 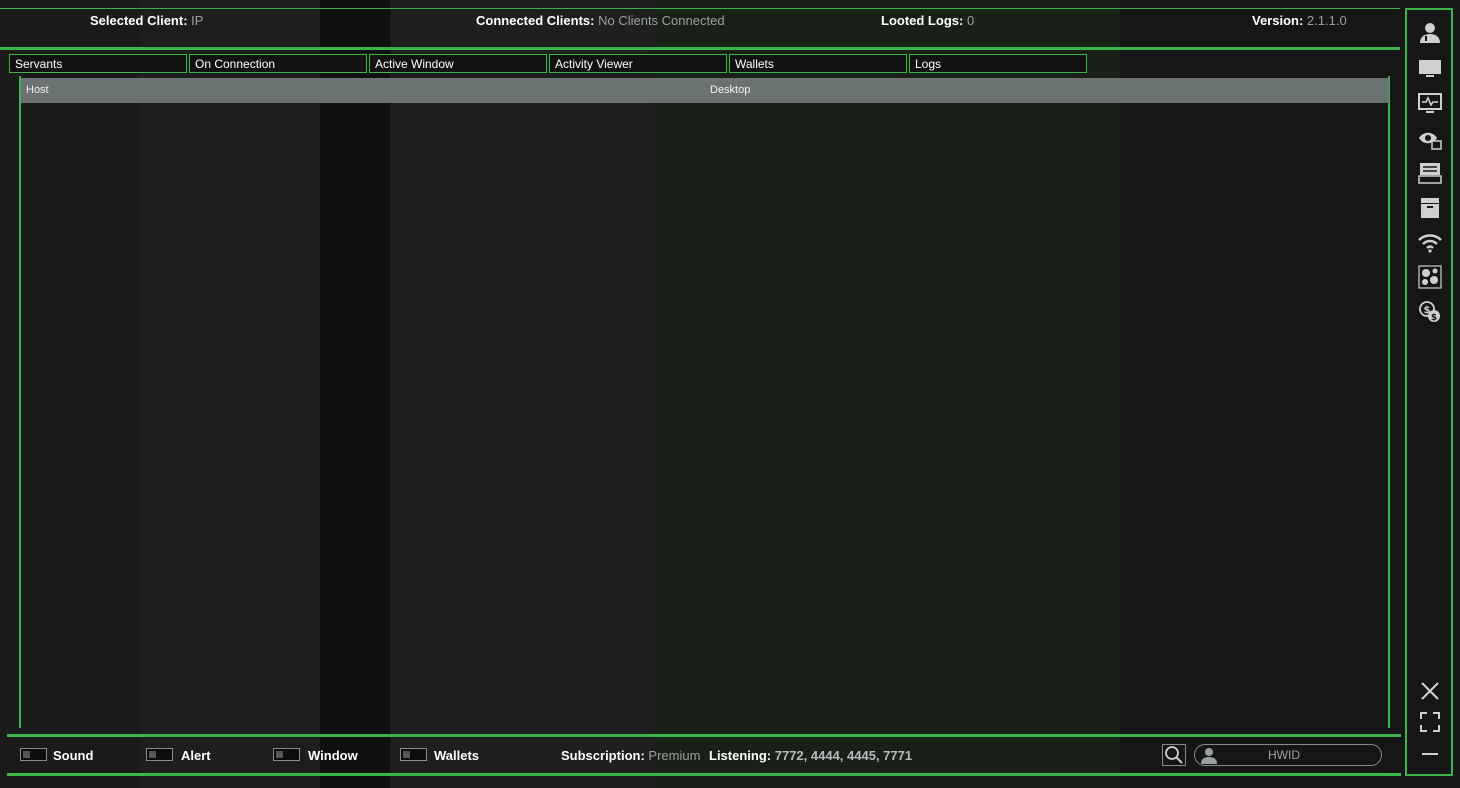 What do you see at coordinates (413, 754) in the screenshot?
I see `wallets-checkbox` at bounding box center [413, 754].